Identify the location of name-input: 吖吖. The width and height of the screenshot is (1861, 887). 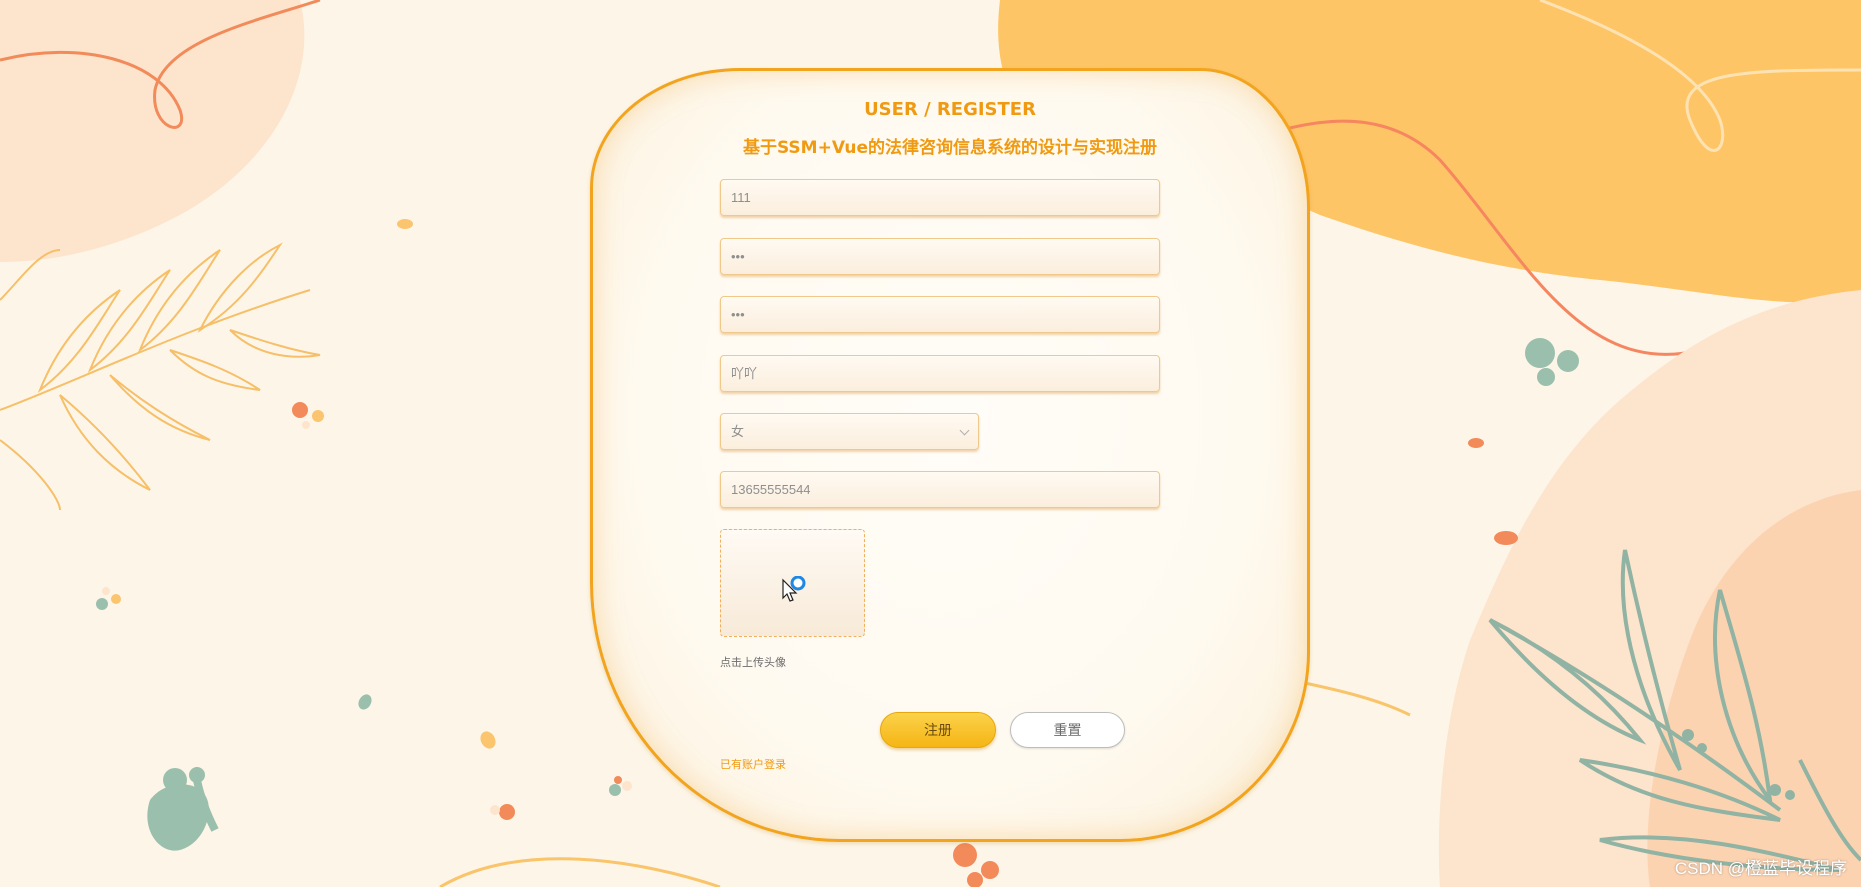
(940, 373).